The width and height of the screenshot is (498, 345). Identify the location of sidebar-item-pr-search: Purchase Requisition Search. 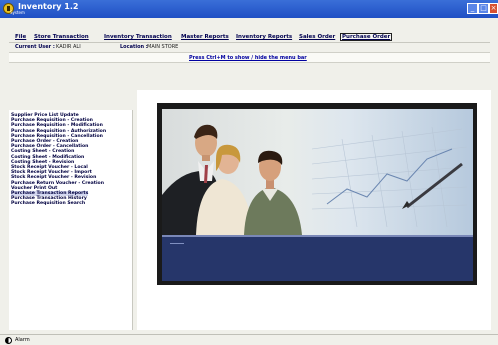
(48, 203).